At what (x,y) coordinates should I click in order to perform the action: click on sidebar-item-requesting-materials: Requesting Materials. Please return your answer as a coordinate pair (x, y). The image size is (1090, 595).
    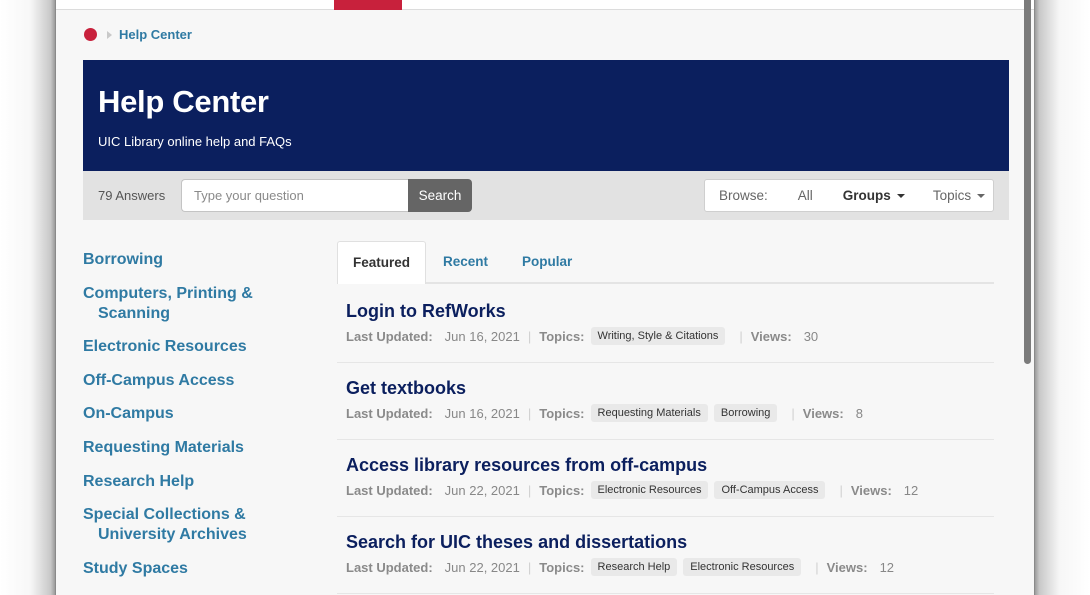
    Looking at the image, I should click on (198, 448).